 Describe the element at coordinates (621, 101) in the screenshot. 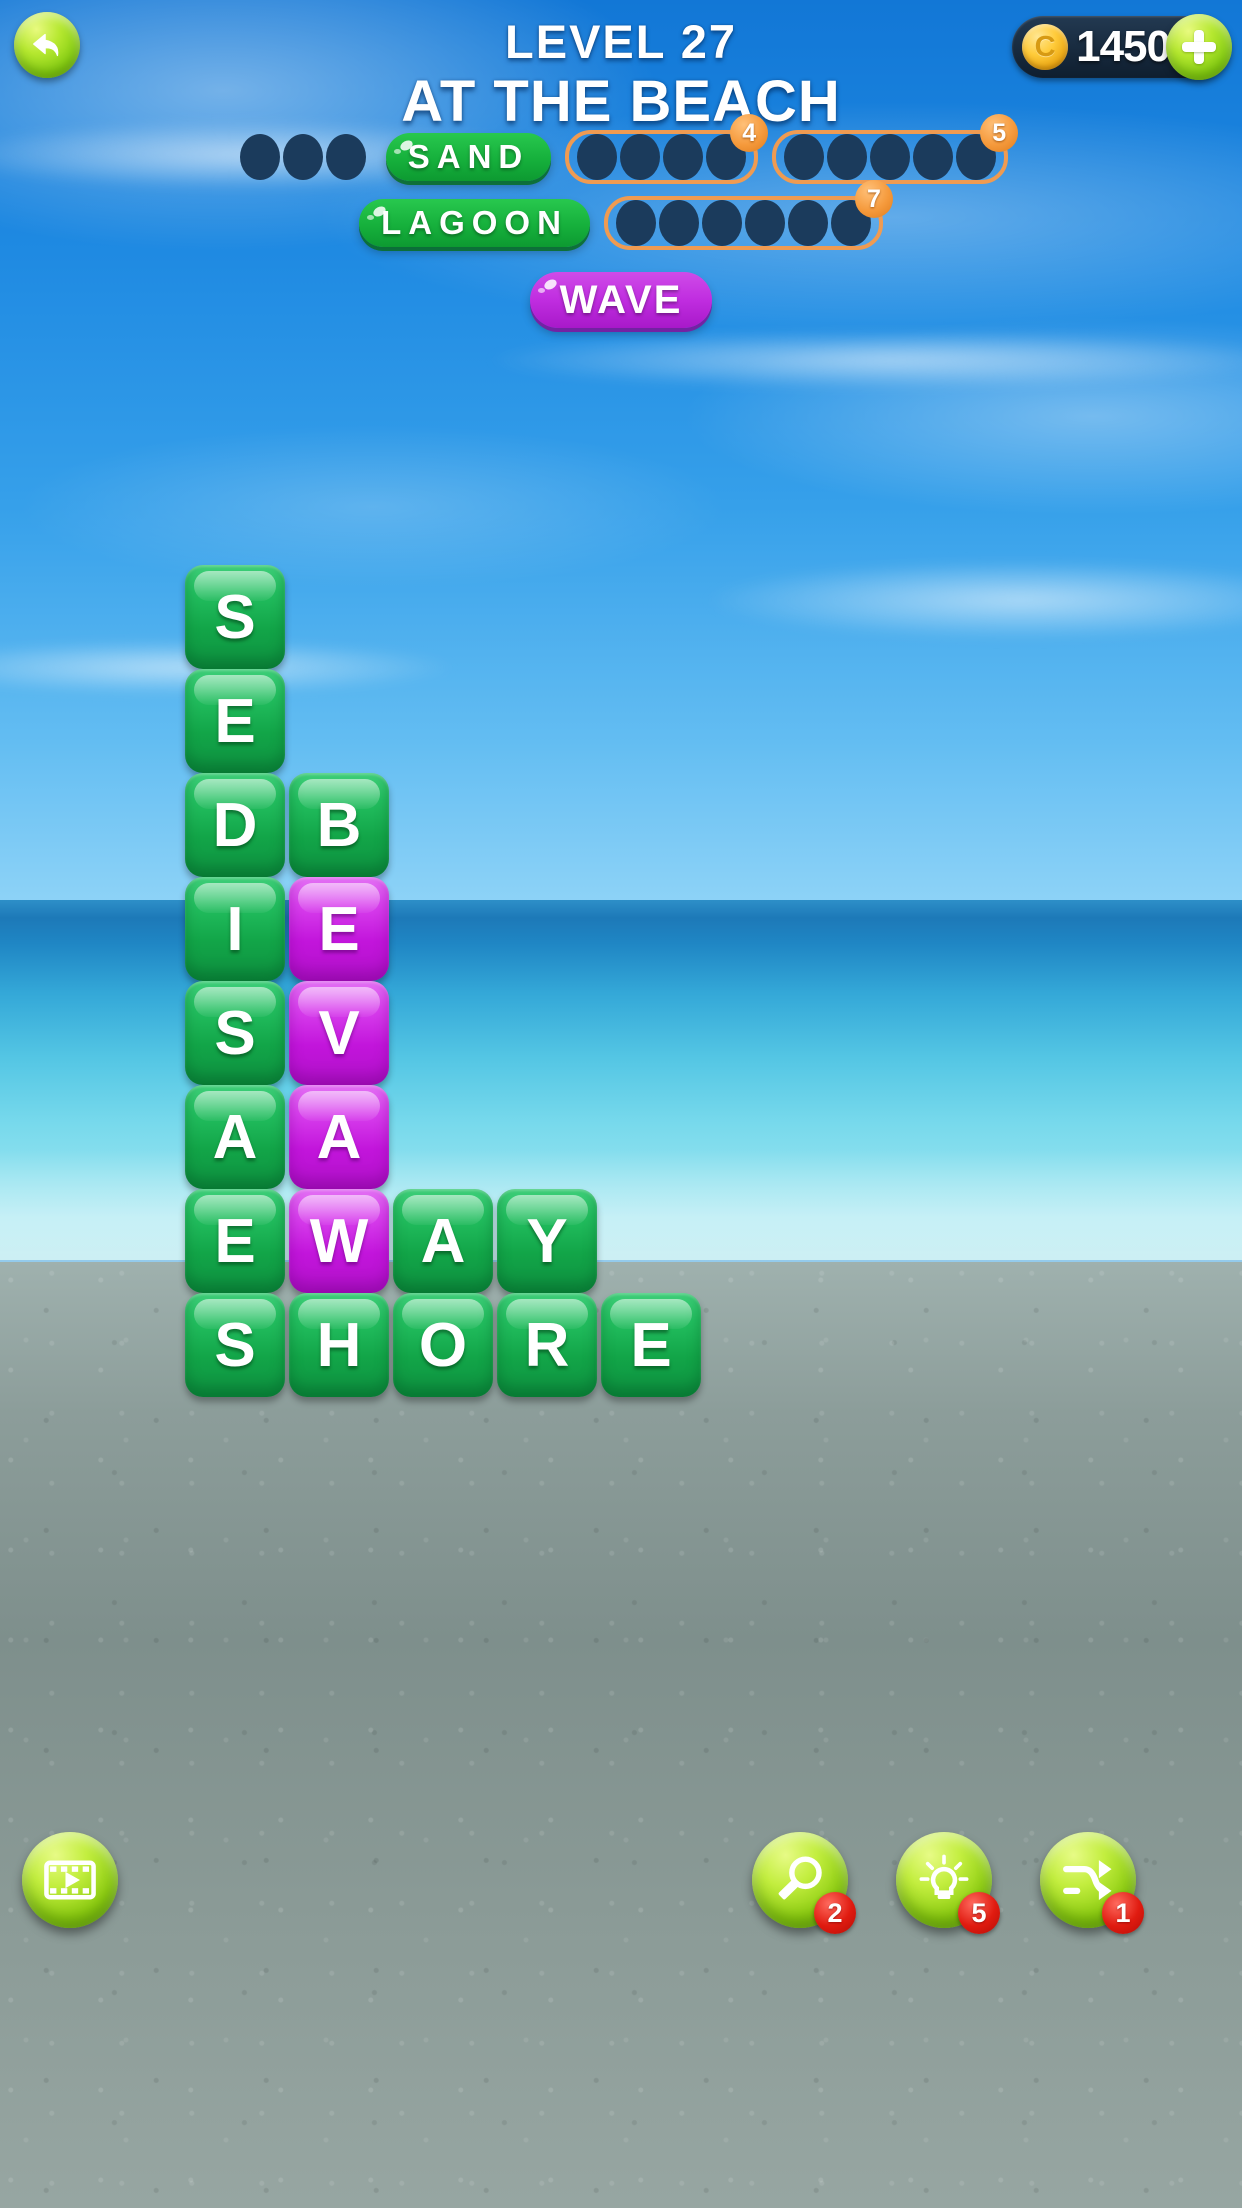

I see `theme-title: AT THE BEACH` at that location.